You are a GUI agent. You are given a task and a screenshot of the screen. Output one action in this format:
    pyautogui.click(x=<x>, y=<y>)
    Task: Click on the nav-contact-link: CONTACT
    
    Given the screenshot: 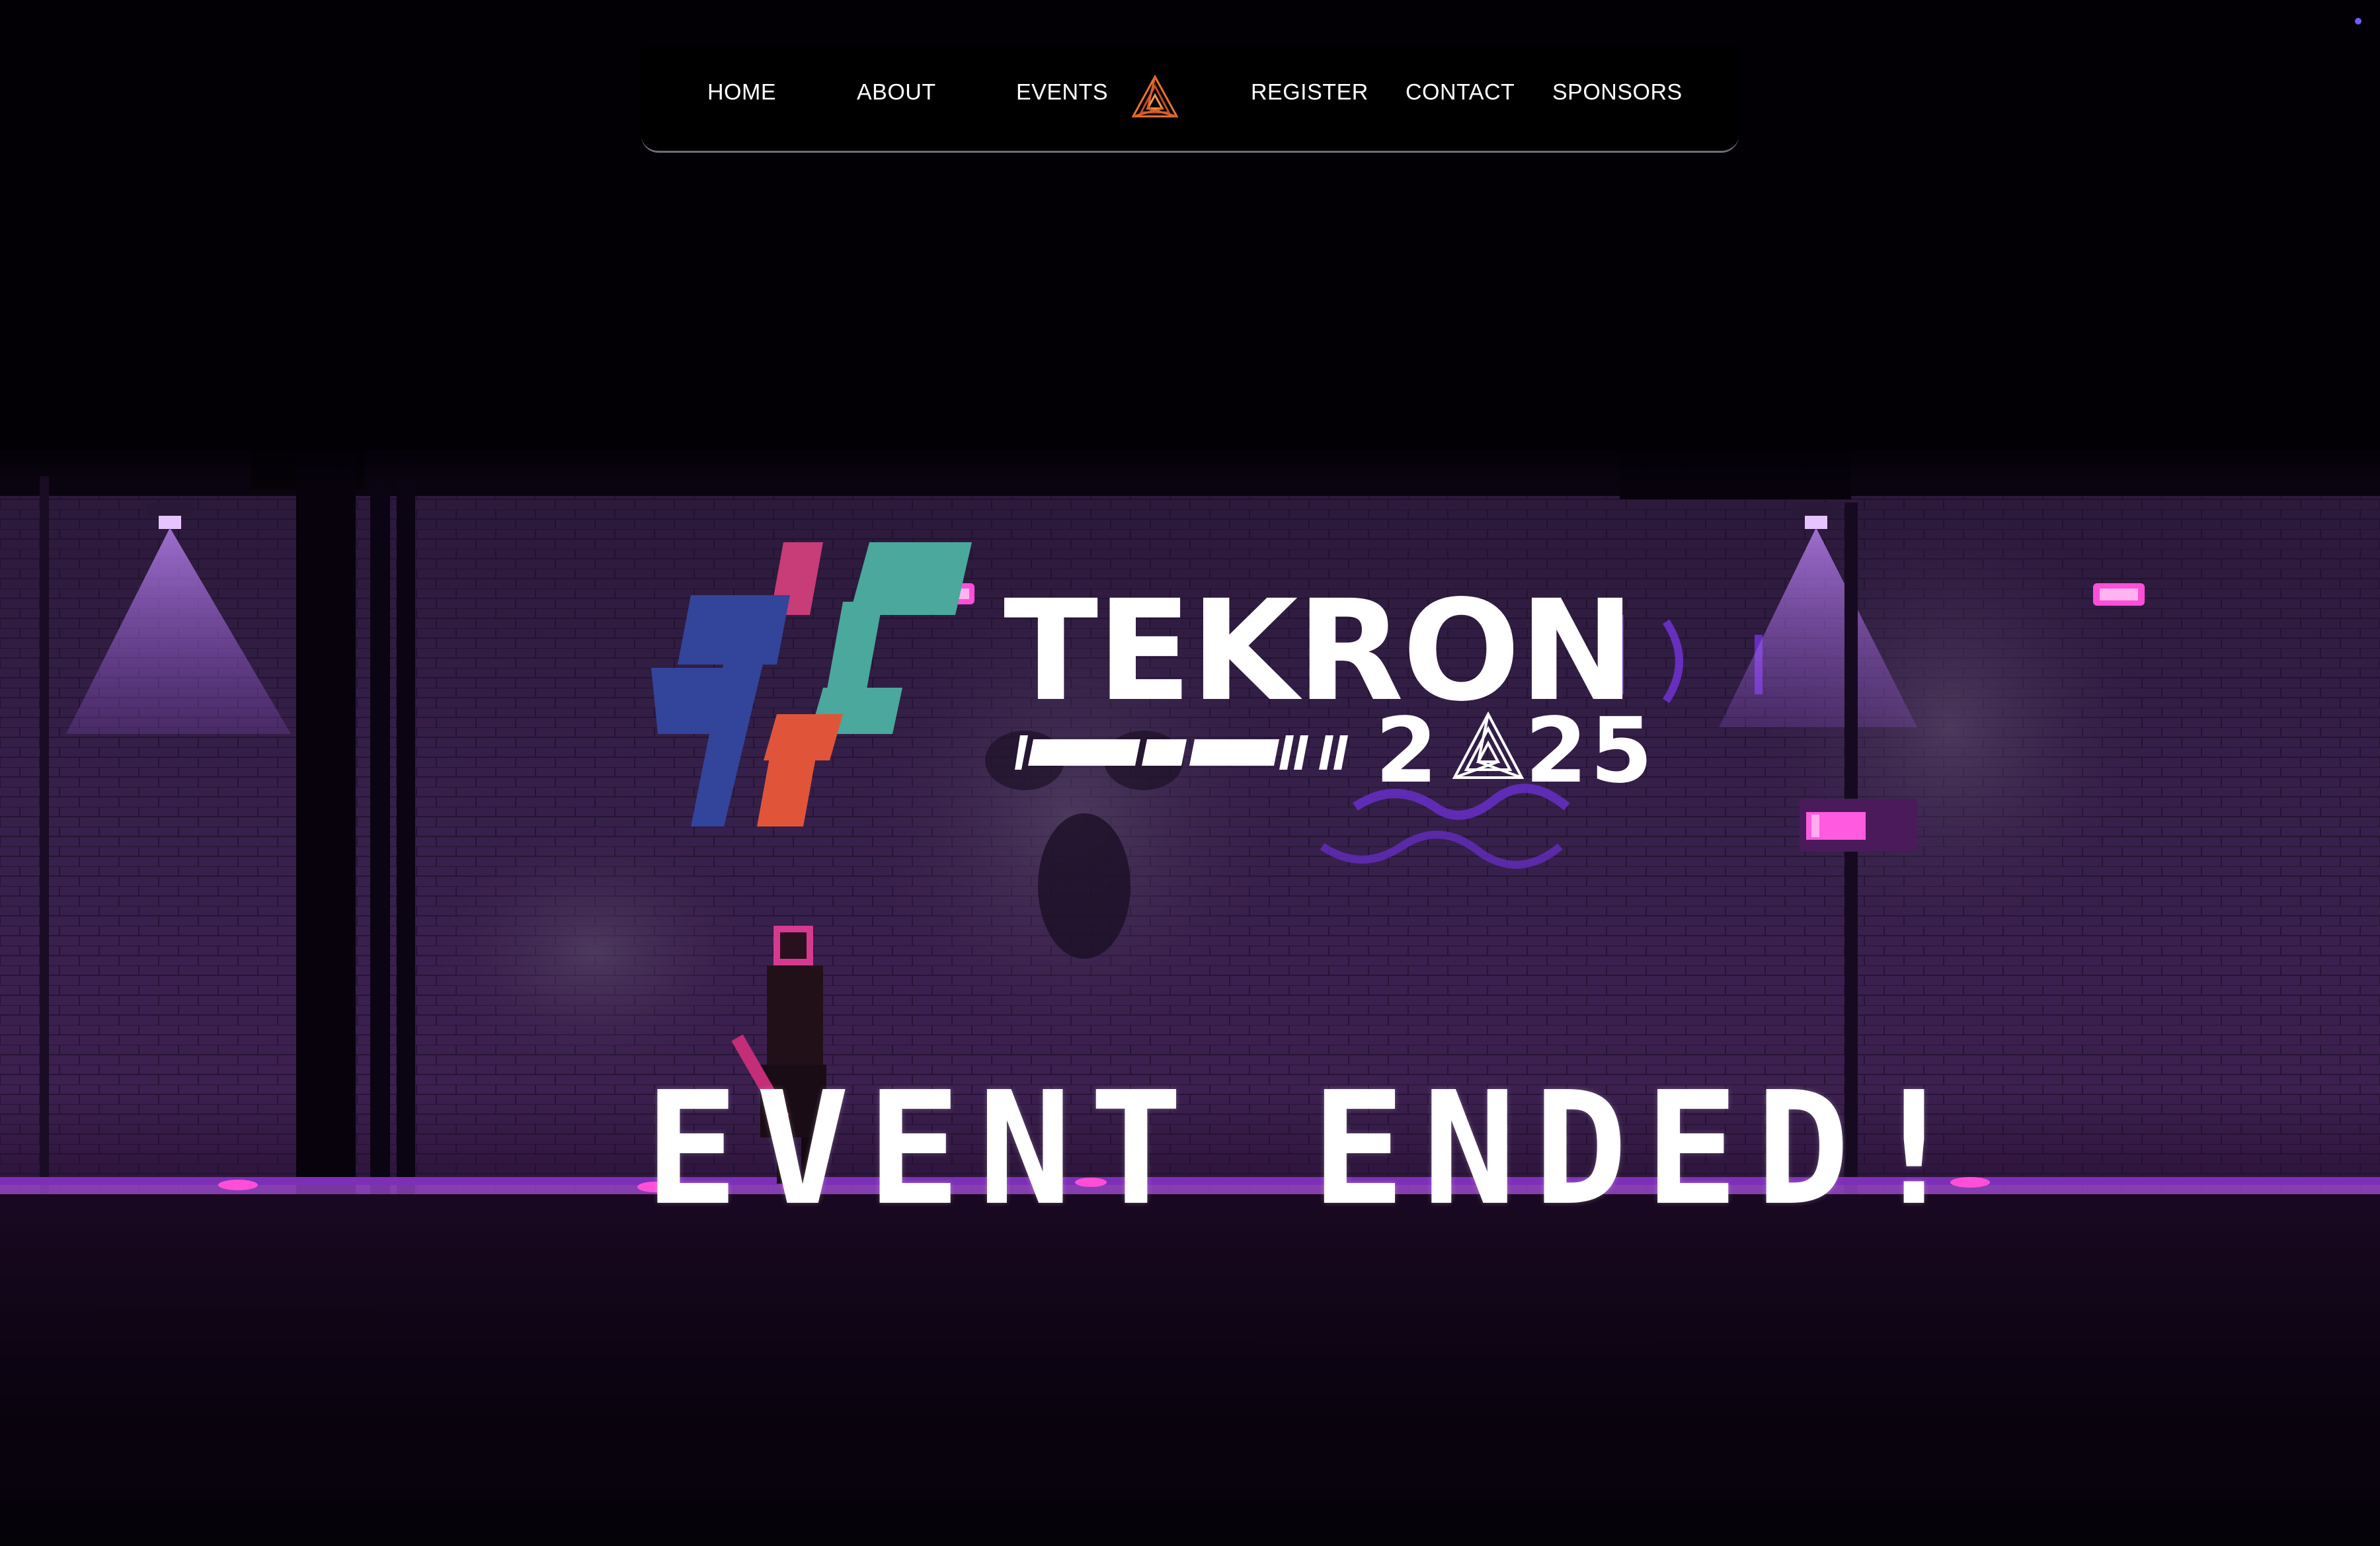 What is the action you would take?
    pyautogui.click(x=1460, y=93)
    